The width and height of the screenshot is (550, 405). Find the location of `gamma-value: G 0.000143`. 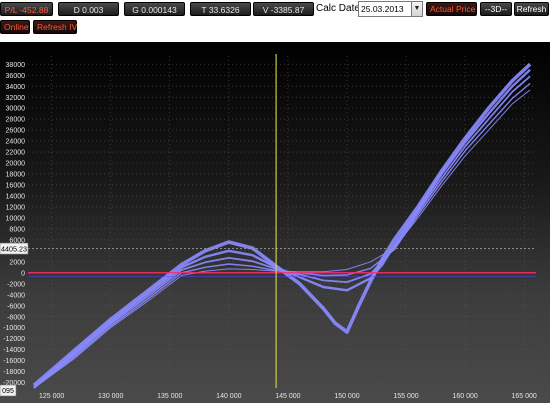

gamma-value: G 0.000143 is located at coordinates (154, 9).